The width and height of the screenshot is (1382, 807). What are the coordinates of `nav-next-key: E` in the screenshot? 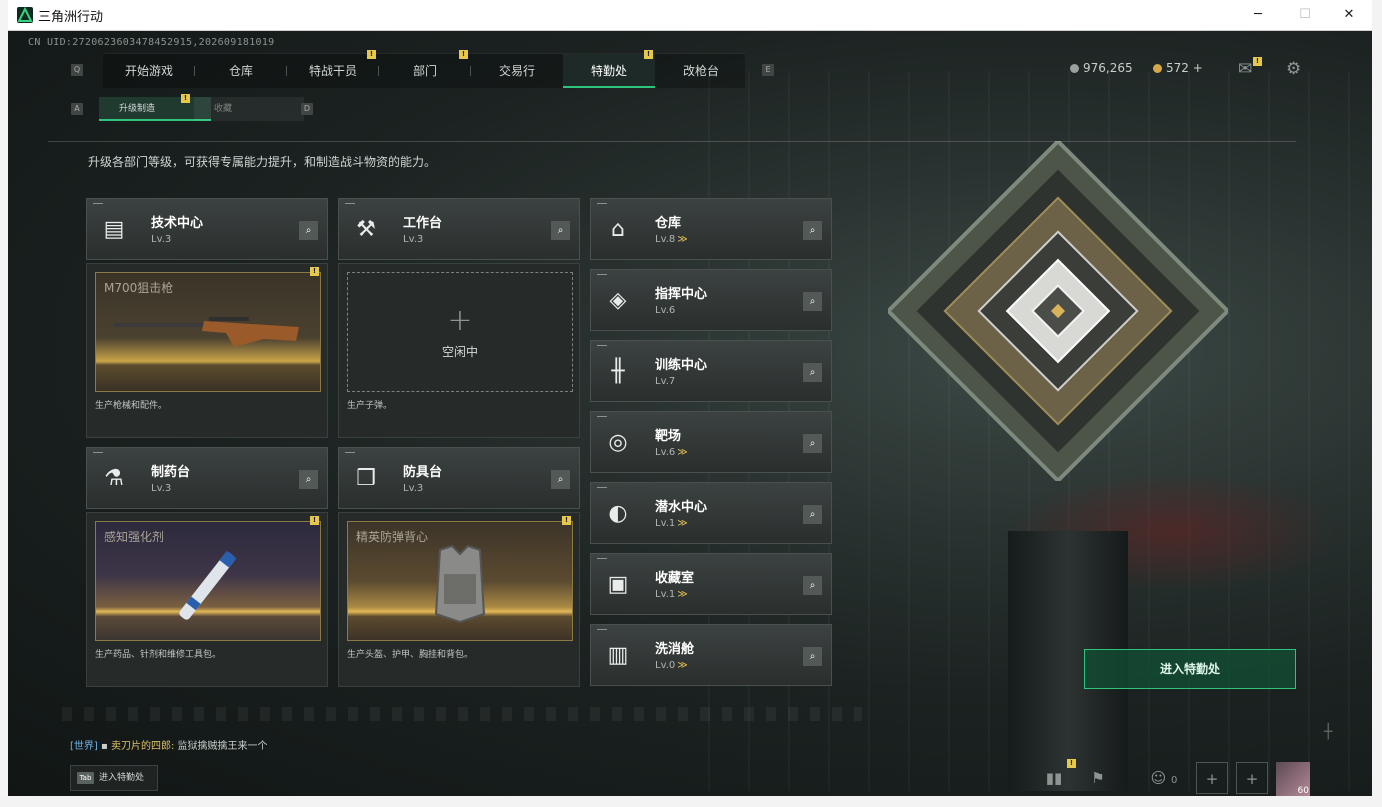 It's located at (768, 70).